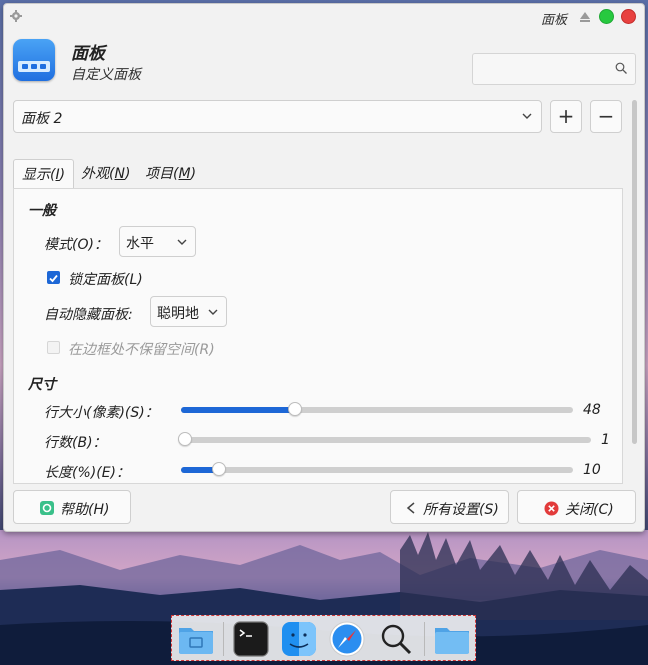 The width and height of the screenshot is (648, 665). What do you see at coordinates (42, 119) in the screenshot?
I see `panel-select-value: 面板 2` at bounding box center [42, 119].